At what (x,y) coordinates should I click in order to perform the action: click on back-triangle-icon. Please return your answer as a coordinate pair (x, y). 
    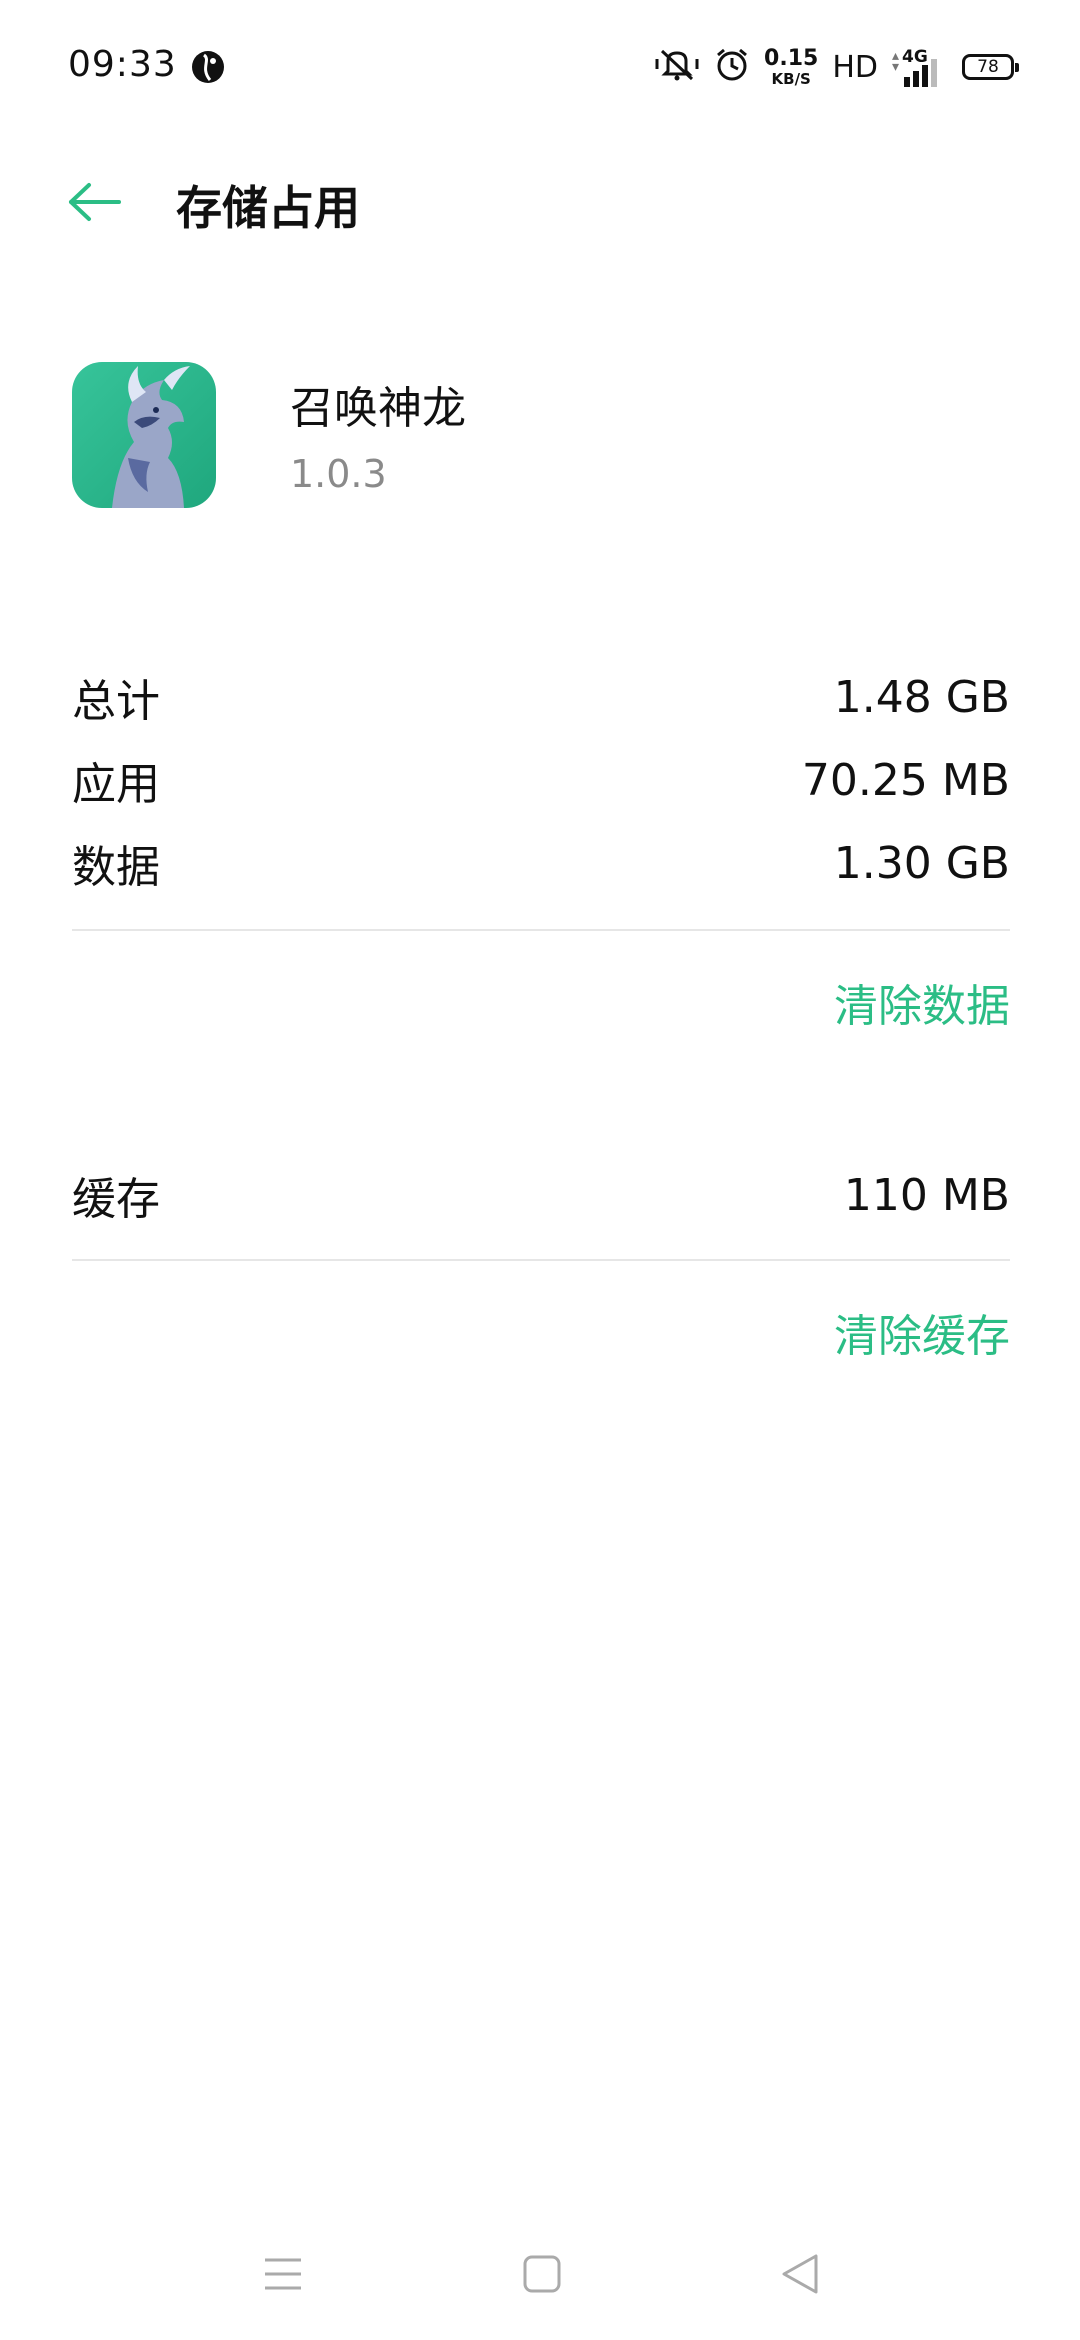
    Looking at the image, I should click on (800, 2274).